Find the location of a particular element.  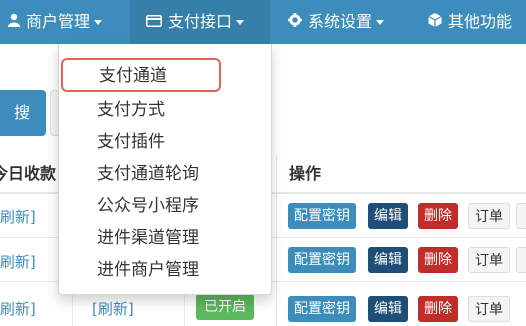

menu-item-official-account-miniprogram: 公众号小程序 is located at coordinates (165, 206).